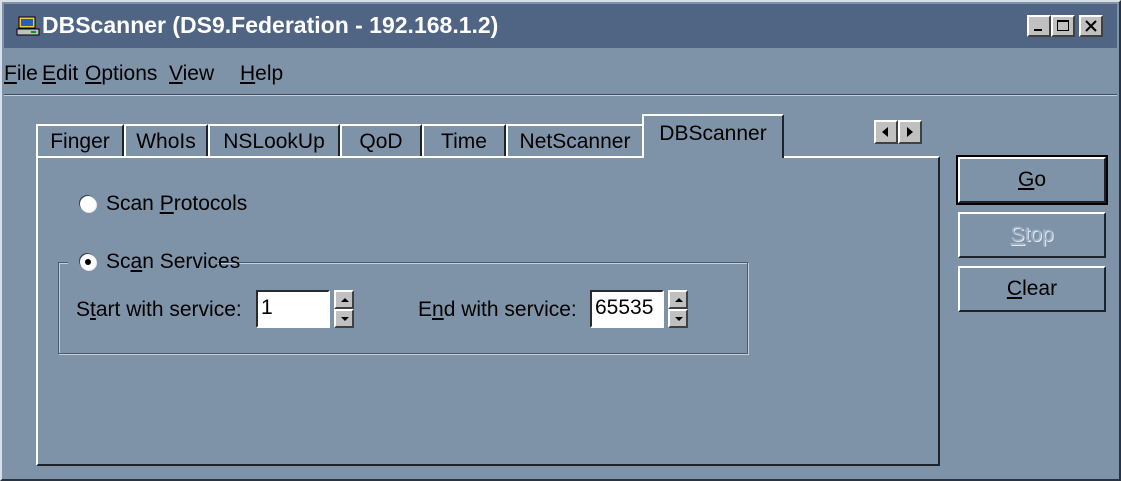 The image size is (1121, 481). I want to click on maximize-button, so click(1063, 26).